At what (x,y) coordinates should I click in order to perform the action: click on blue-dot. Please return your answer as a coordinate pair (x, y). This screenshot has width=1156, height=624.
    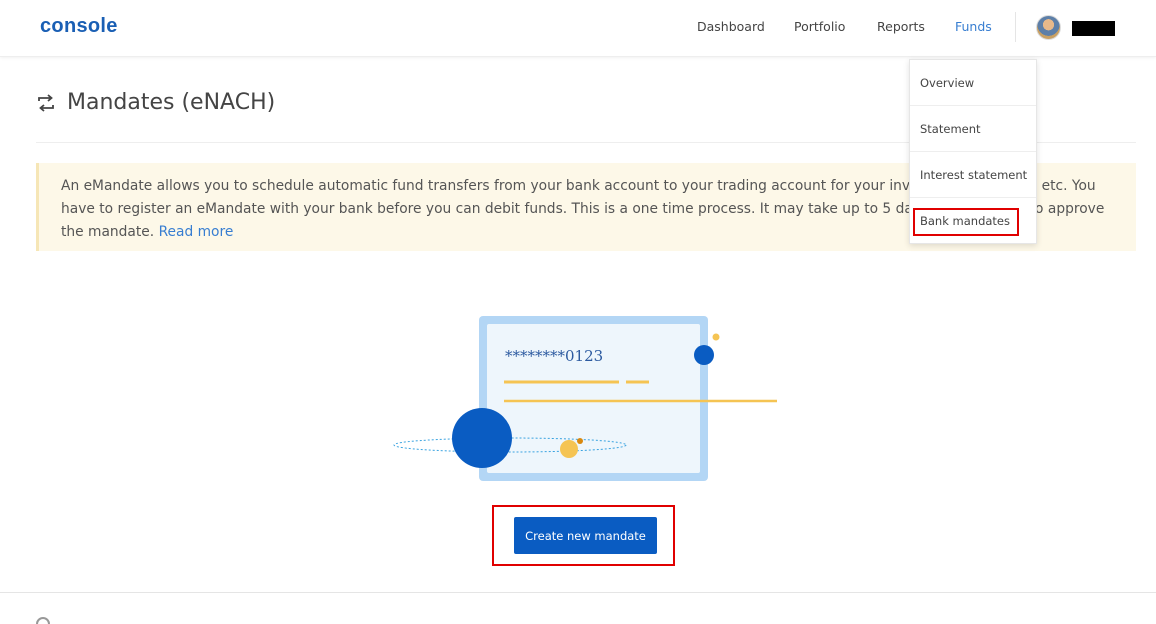
    Looking at the image, I should click on (704, 355).